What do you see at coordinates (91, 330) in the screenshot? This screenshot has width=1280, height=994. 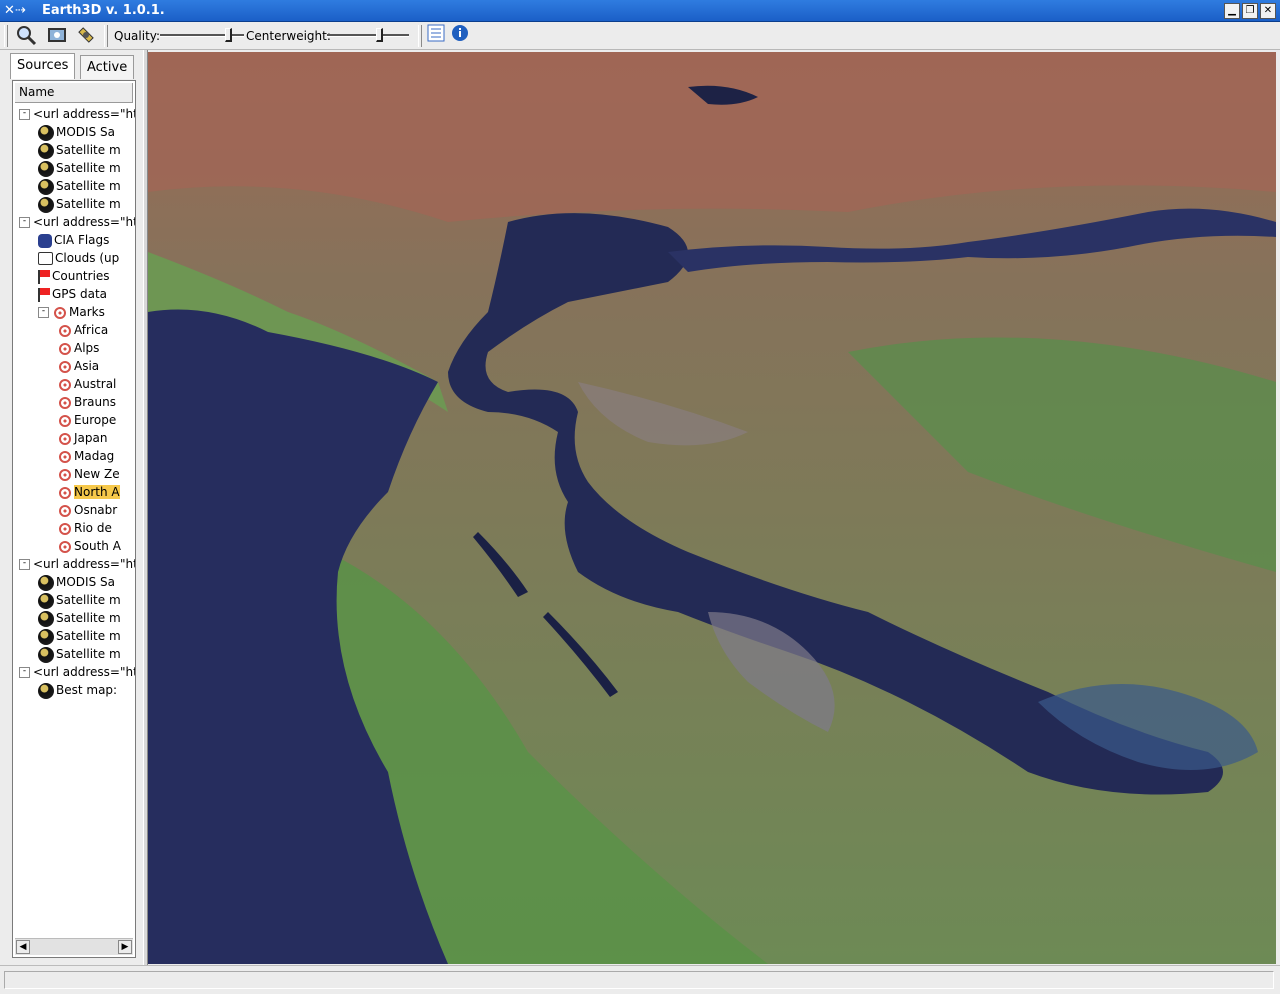 I see `tree-node-label: Africa` at bounding box center [91, 330].